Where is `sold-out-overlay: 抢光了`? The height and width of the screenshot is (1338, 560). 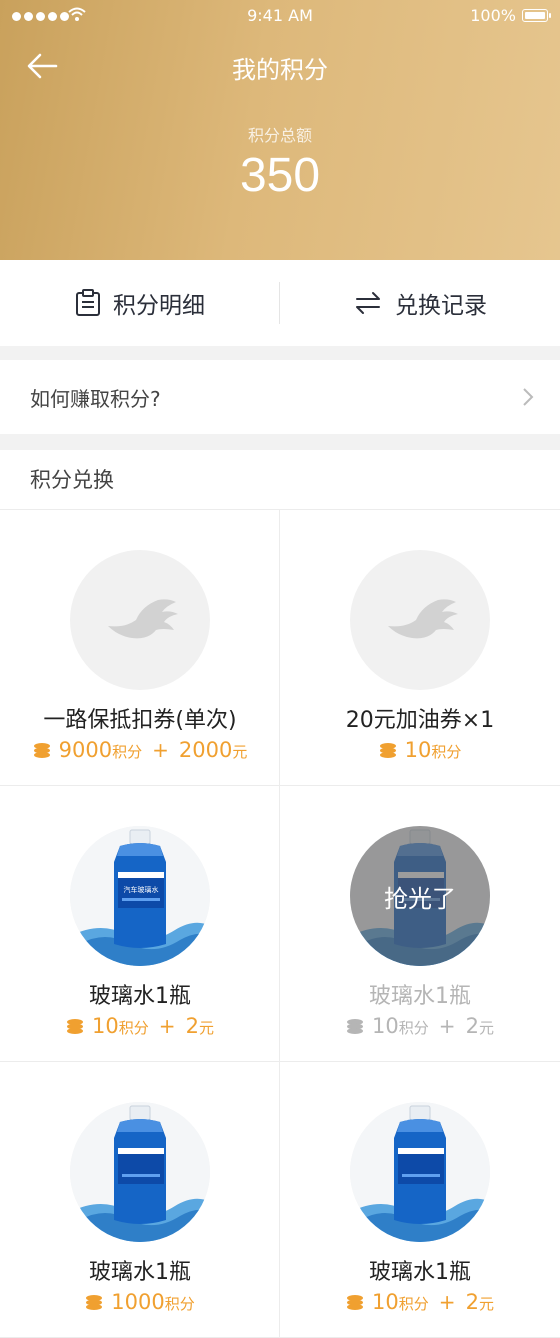
sold-out-overlay: 抢光了 is located at coordinates (420, 896).